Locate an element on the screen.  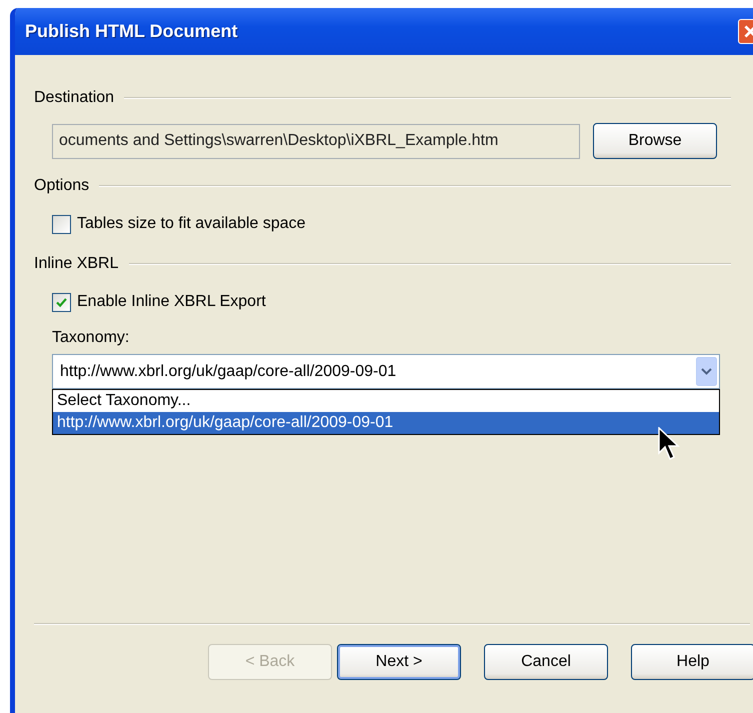
destination-field: ocuments and Settings\swarren\Desktop\iXBRL_Example.htm is located at coordinates (316, 141).